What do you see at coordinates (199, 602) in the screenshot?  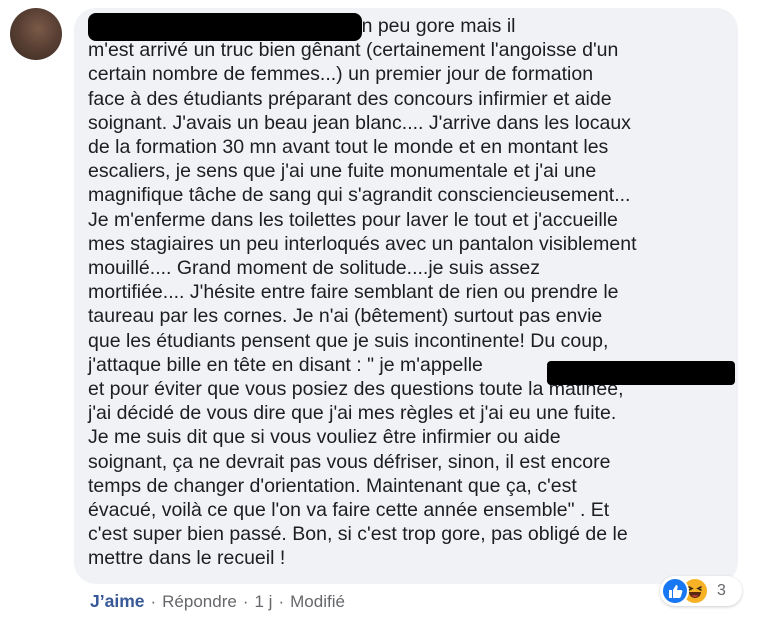 I see `reply-link: Répondre` at bounding box center [199, 602].